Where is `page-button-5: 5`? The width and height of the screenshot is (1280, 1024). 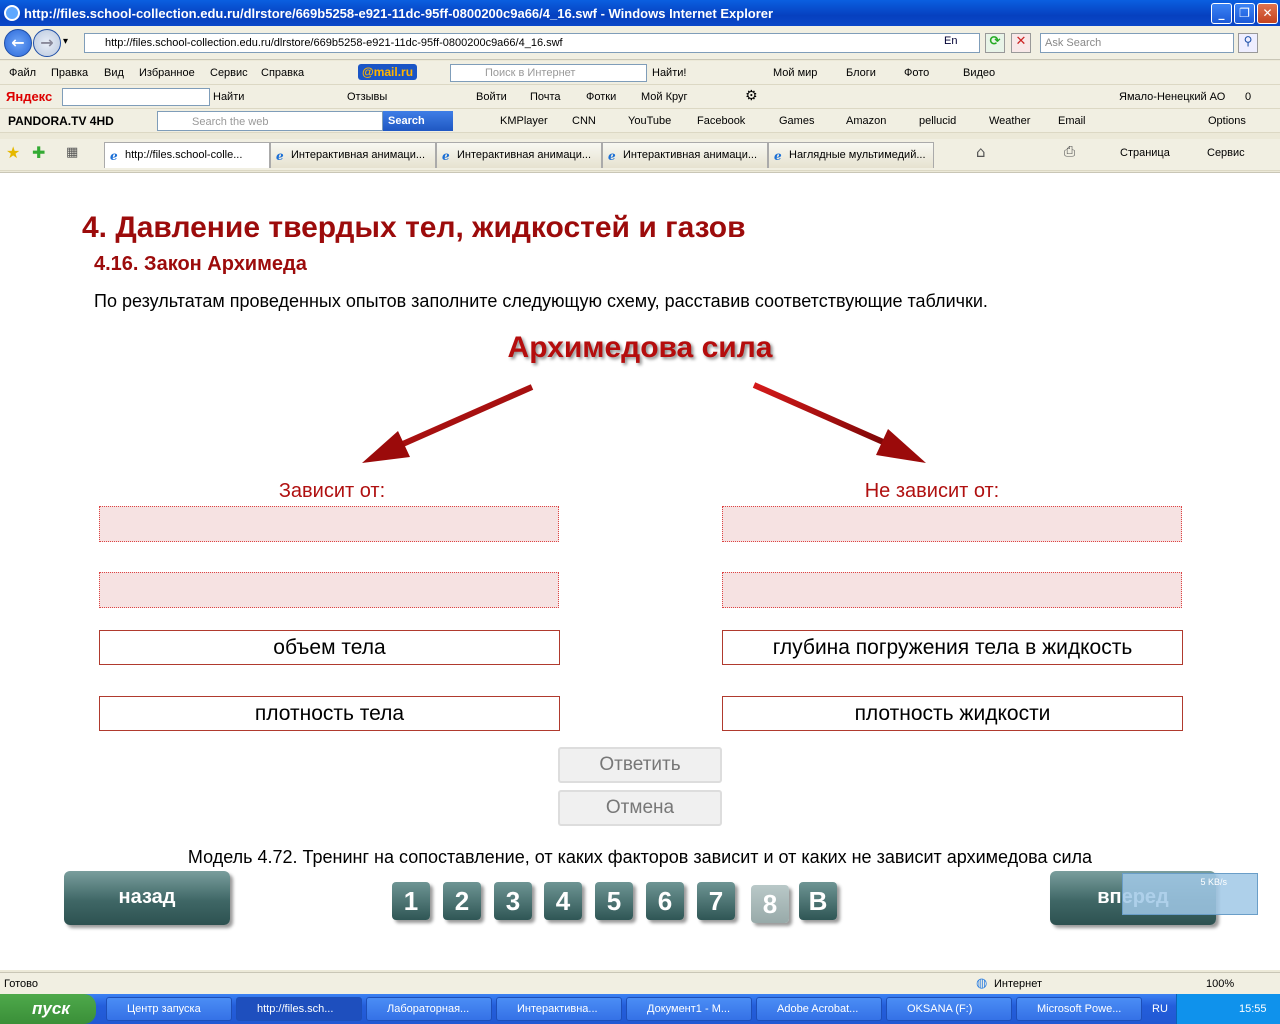
page-button-5: 5 is located at coordinates (614, 901).